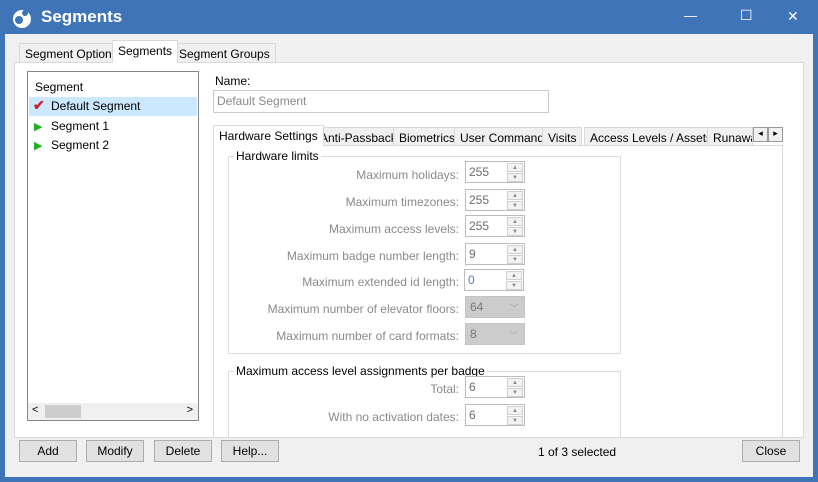 The width and height of the screenshot is (818, 482). What do you see at coordinates (22, 19) in the screenshot?
I see `app-logo-icon` at bounding box center [22, 19].